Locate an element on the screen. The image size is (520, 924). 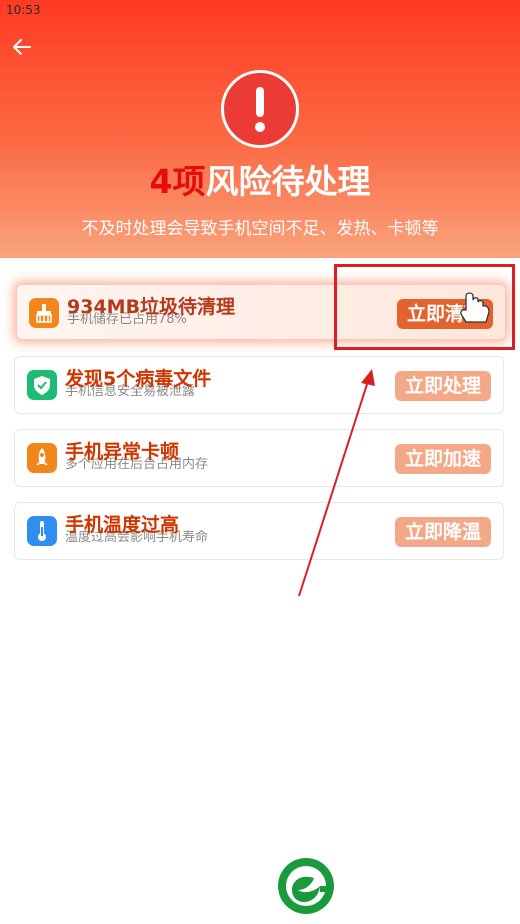
annotation-arrowhead is located at coordinates (368, 377).